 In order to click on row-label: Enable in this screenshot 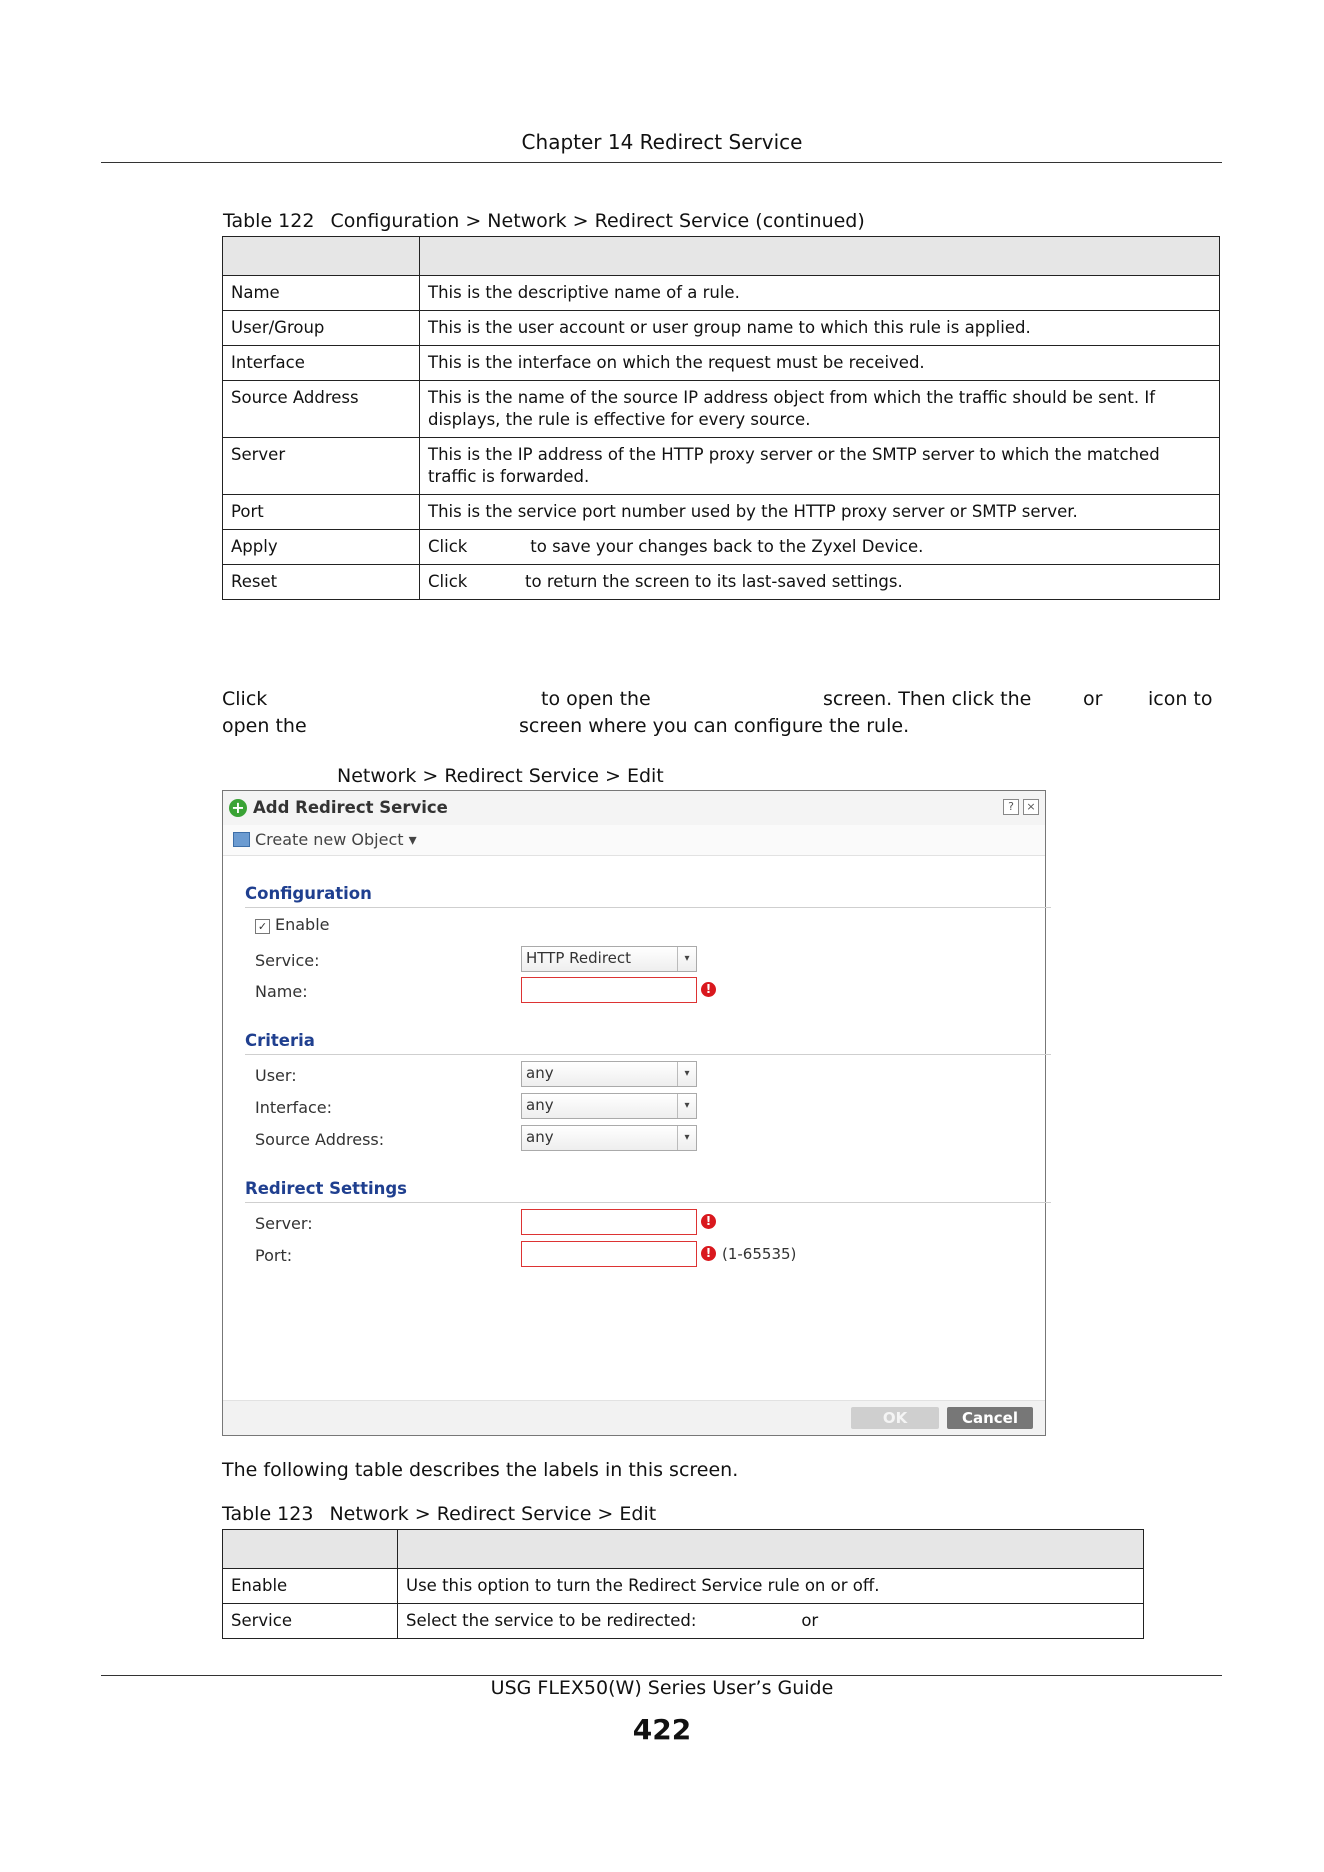, I will do `click(310, 1586)`.